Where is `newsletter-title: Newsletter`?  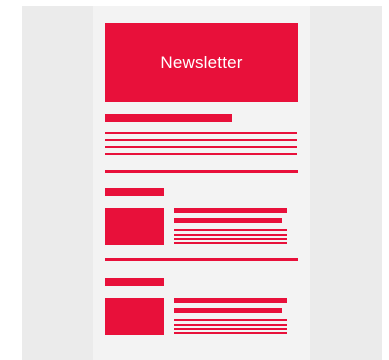 newsletter-title: Newsletter is located at coordinates (201, 62).